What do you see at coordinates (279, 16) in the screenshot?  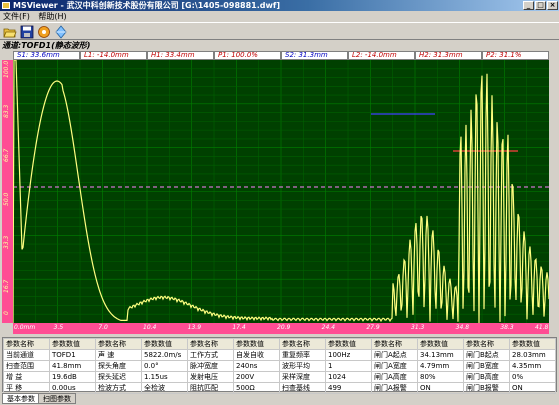 I see `menu-bar: 文件(F) 帮助(H)` at bounding box center [279, 16].